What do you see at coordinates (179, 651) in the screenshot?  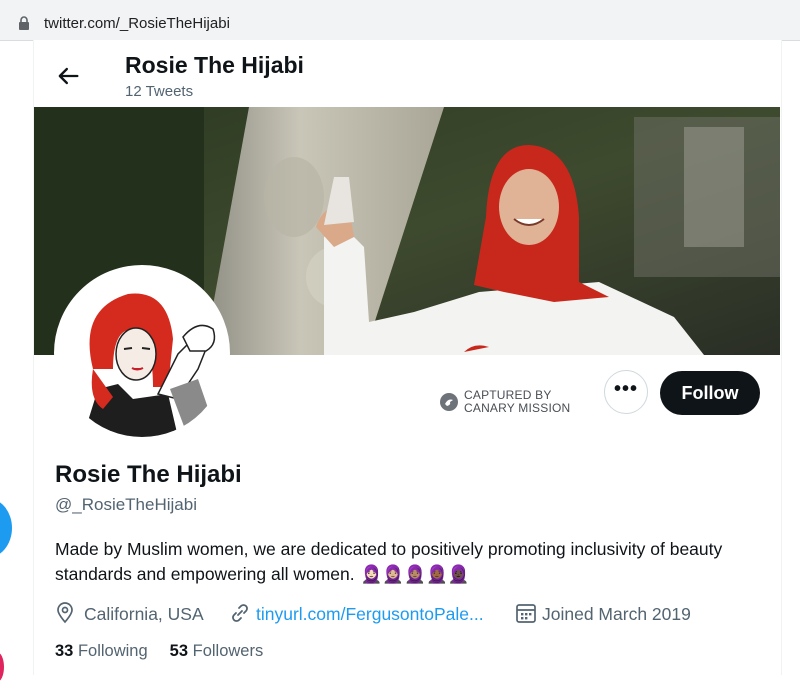 I see `followers-count: 53` at bounding box center [179, 651].